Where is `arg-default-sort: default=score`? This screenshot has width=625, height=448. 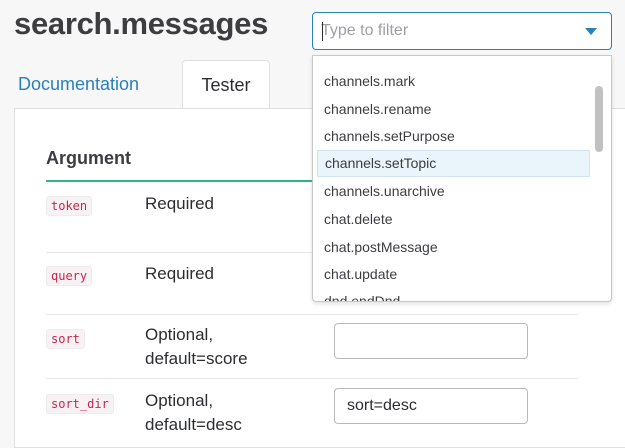
arg-default-sort: default=score is located at coordinates (196, 358).